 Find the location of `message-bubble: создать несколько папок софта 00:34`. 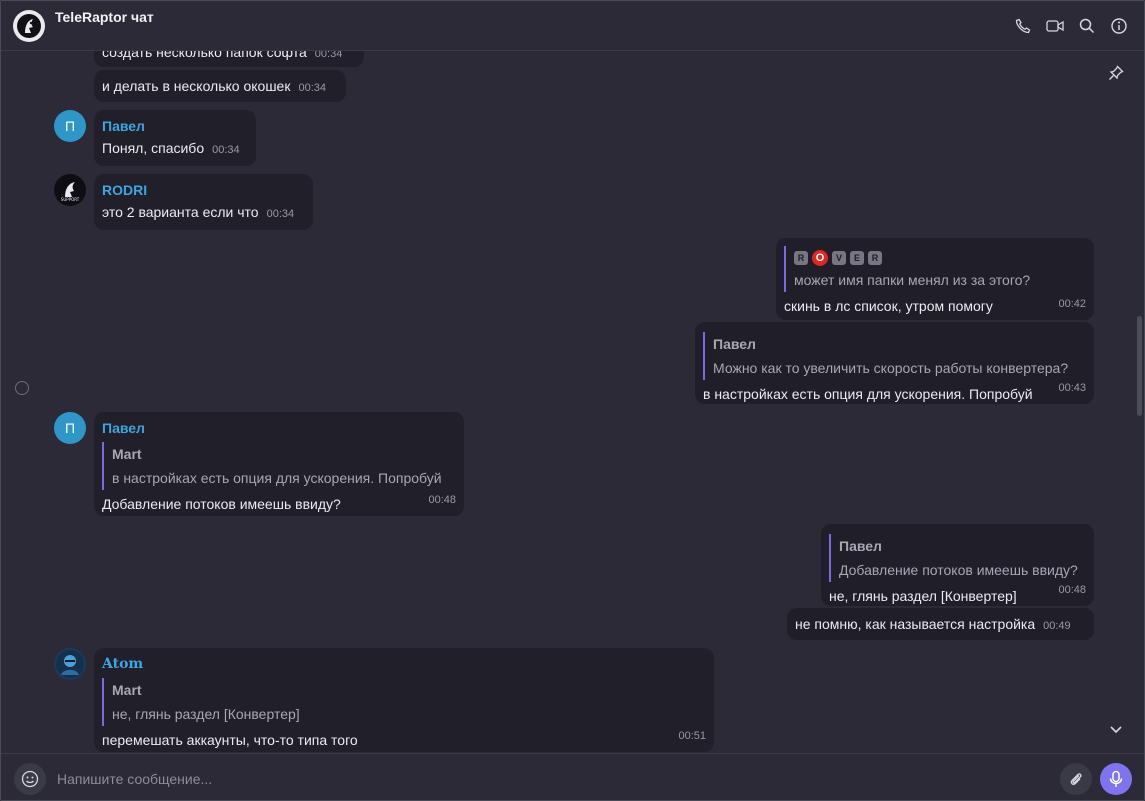

message-bubble: создать несколько папок софта 00:34 is located at coordinates (229, 59).